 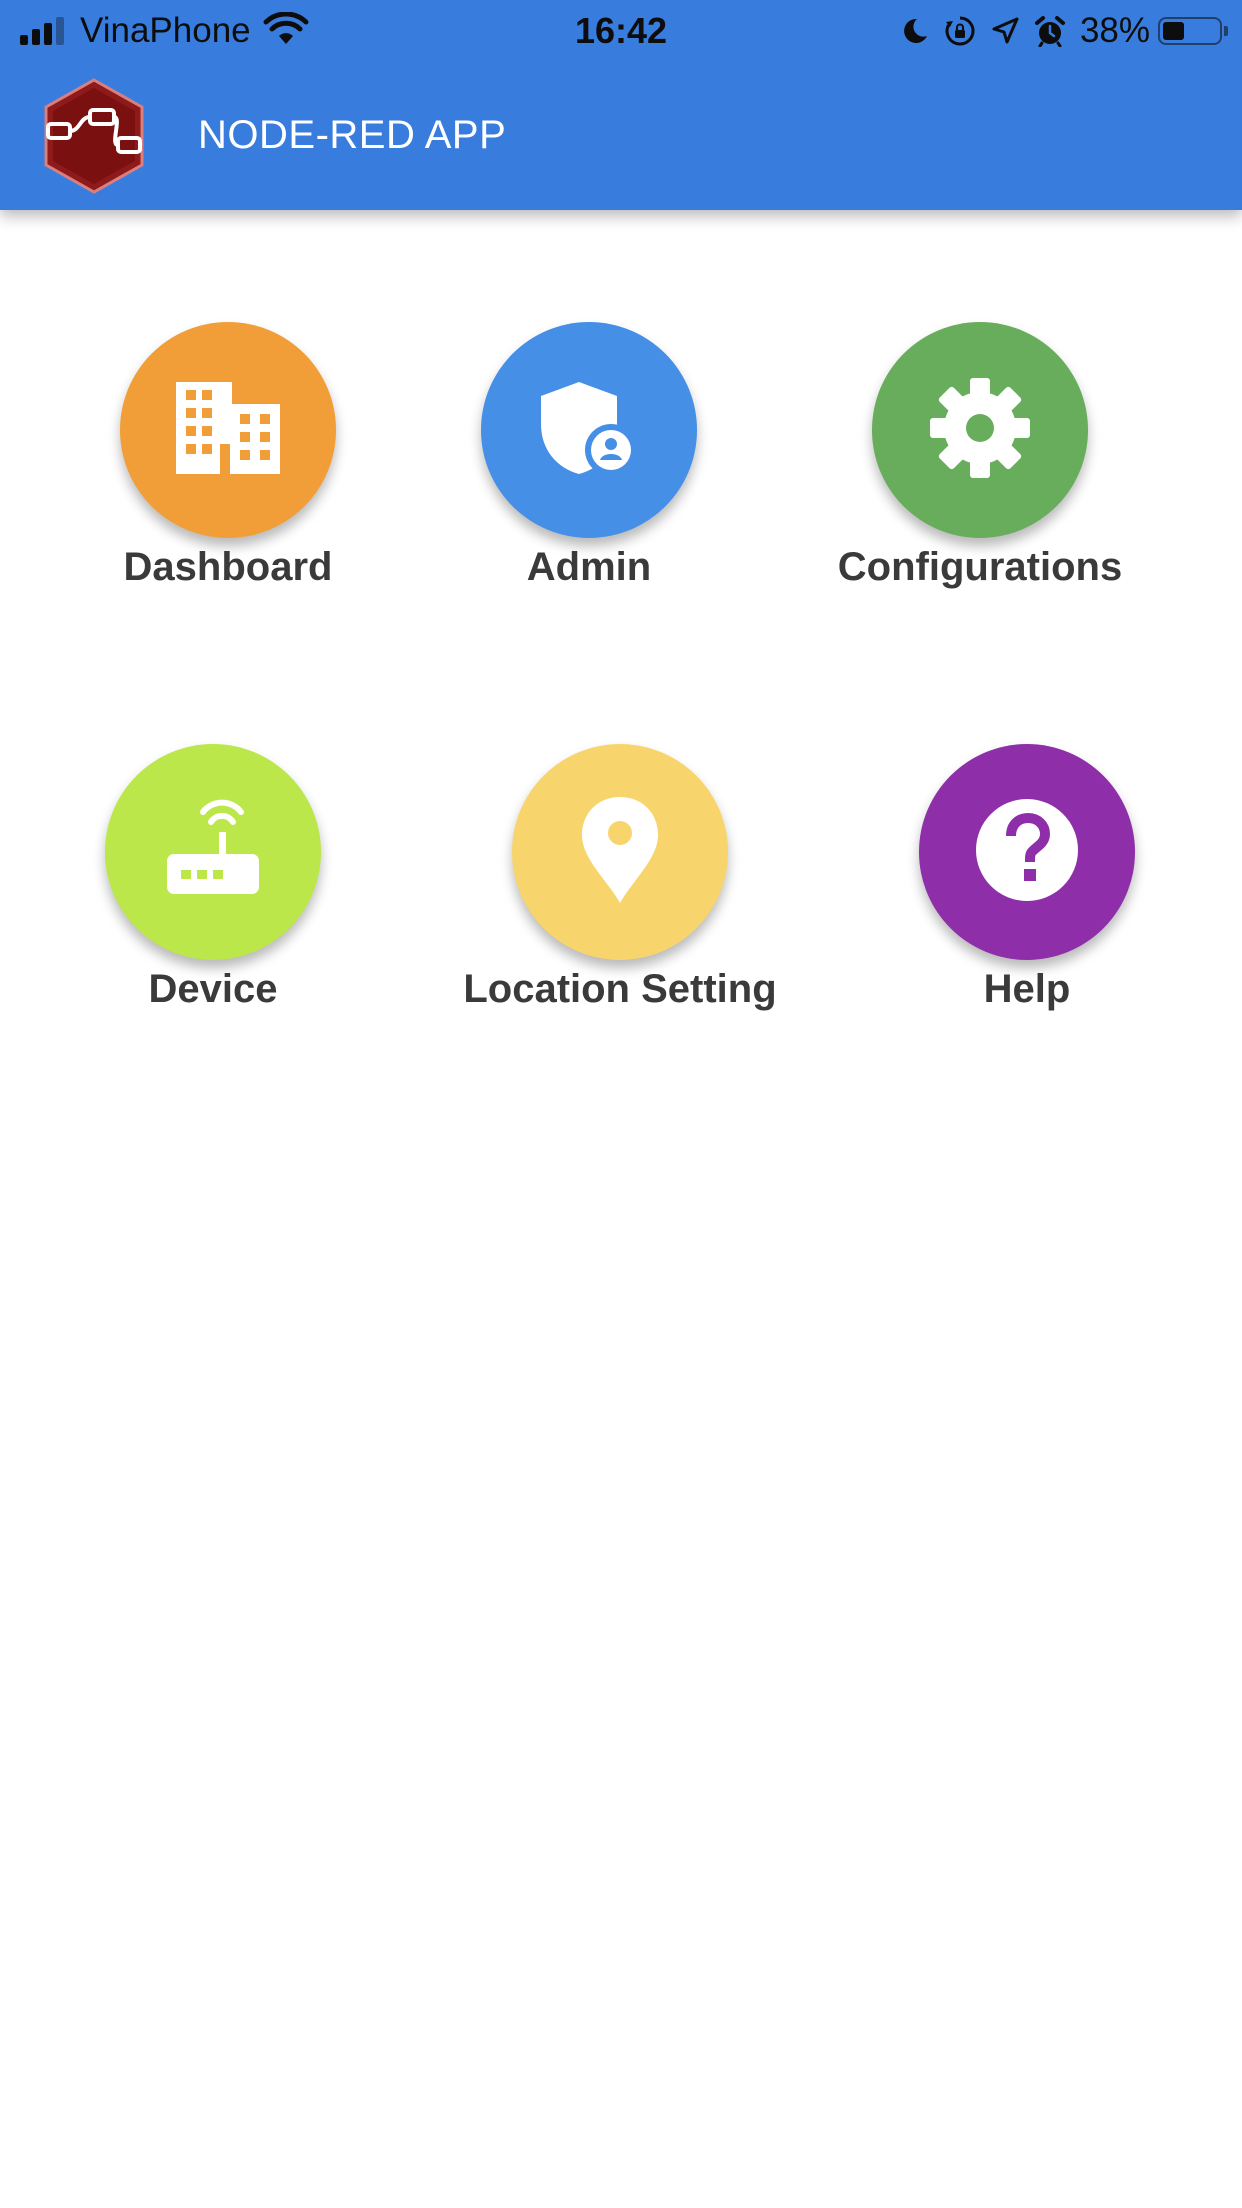 What do you see at coordinates (589, 567) in the screenshot?
I see `admin-label: Admin` at bounding box center [589, 567].